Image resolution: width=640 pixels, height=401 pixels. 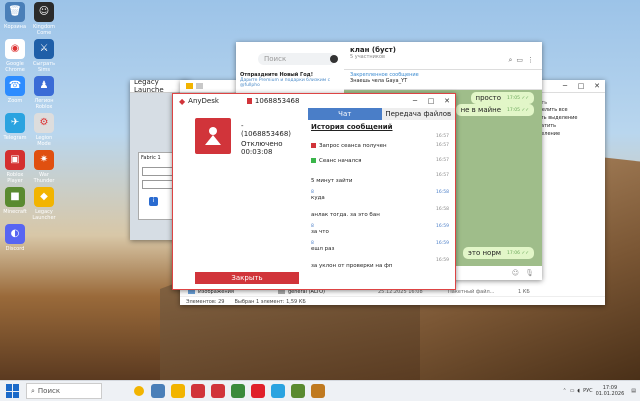 I want to click on minecraft-icon: ■, so click(x=15, y=197).